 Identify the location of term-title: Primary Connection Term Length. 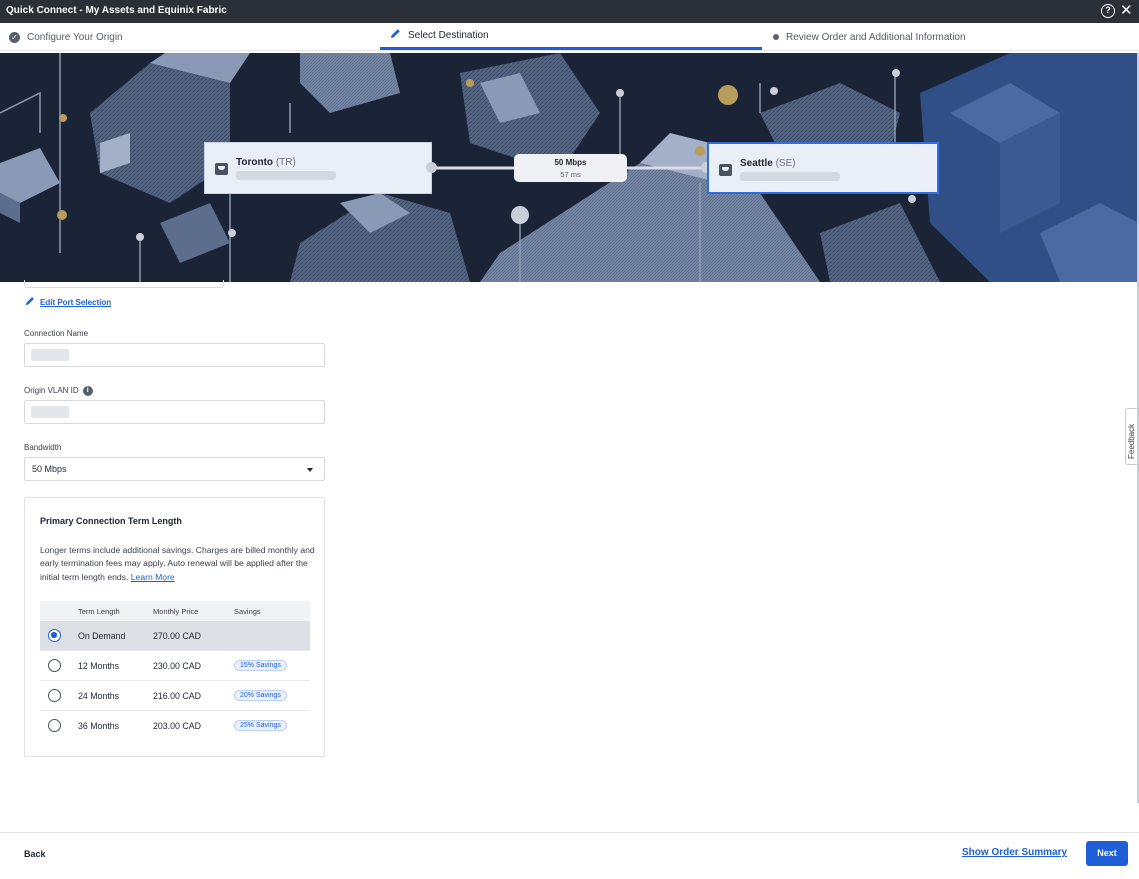
(111, 521).